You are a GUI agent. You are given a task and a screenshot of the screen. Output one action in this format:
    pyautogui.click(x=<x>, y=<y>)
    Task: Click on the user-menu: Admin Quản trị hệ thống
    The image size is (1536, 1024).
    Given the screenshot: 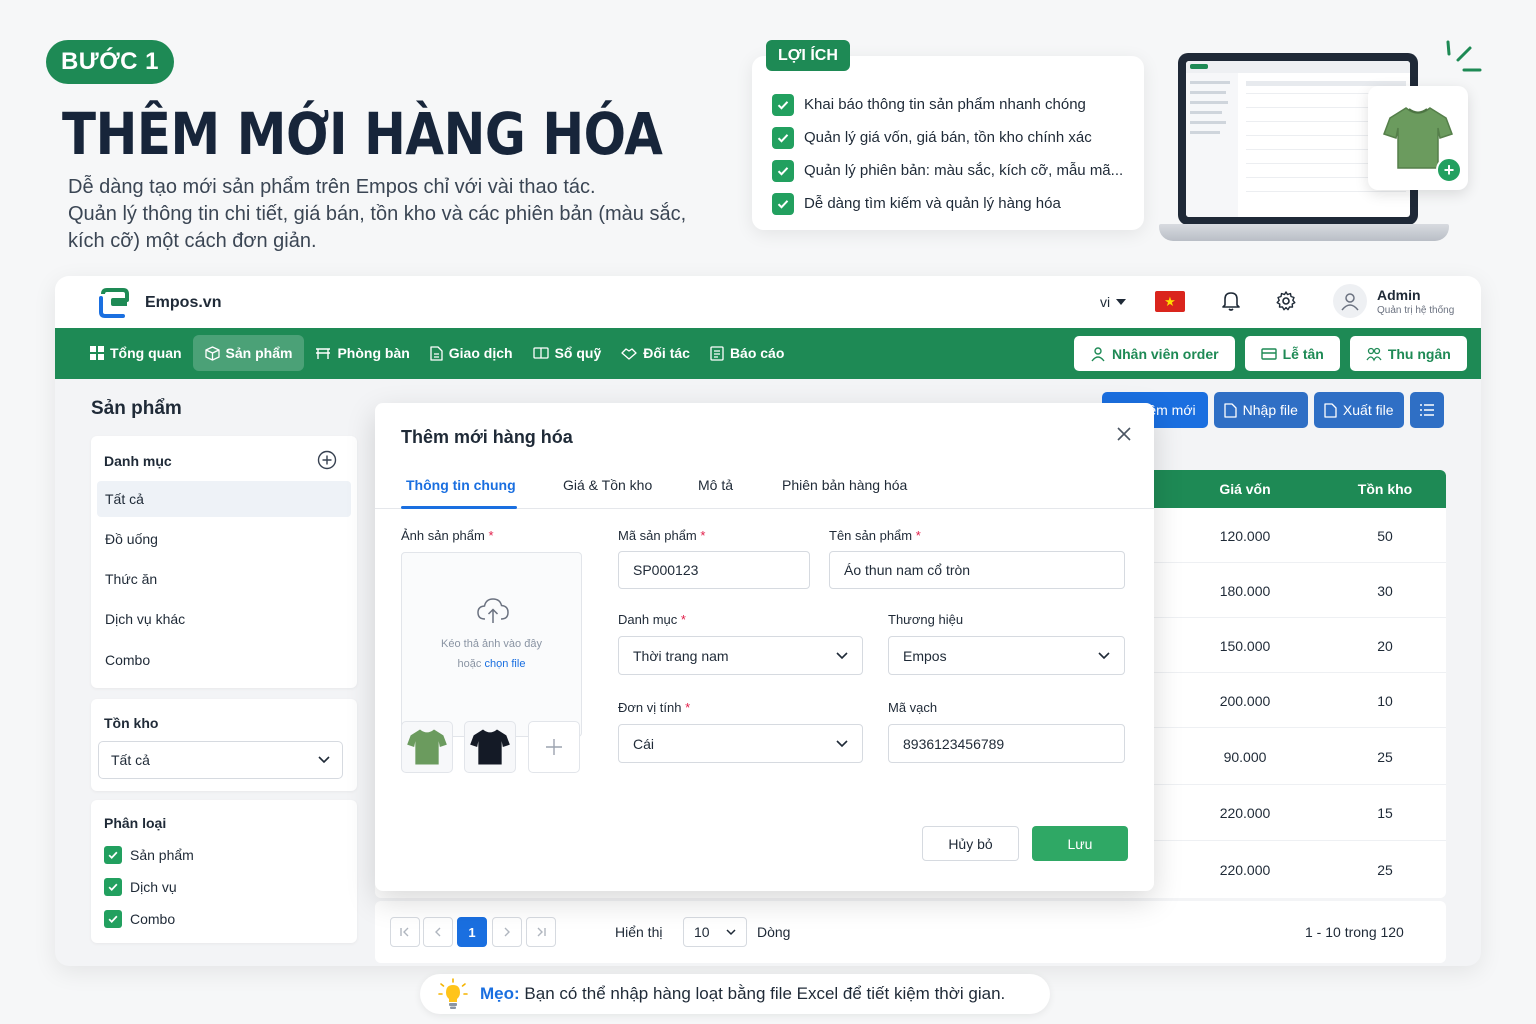 What is the action you would take?
    pyautogui.click(x=1393, y=301)
    